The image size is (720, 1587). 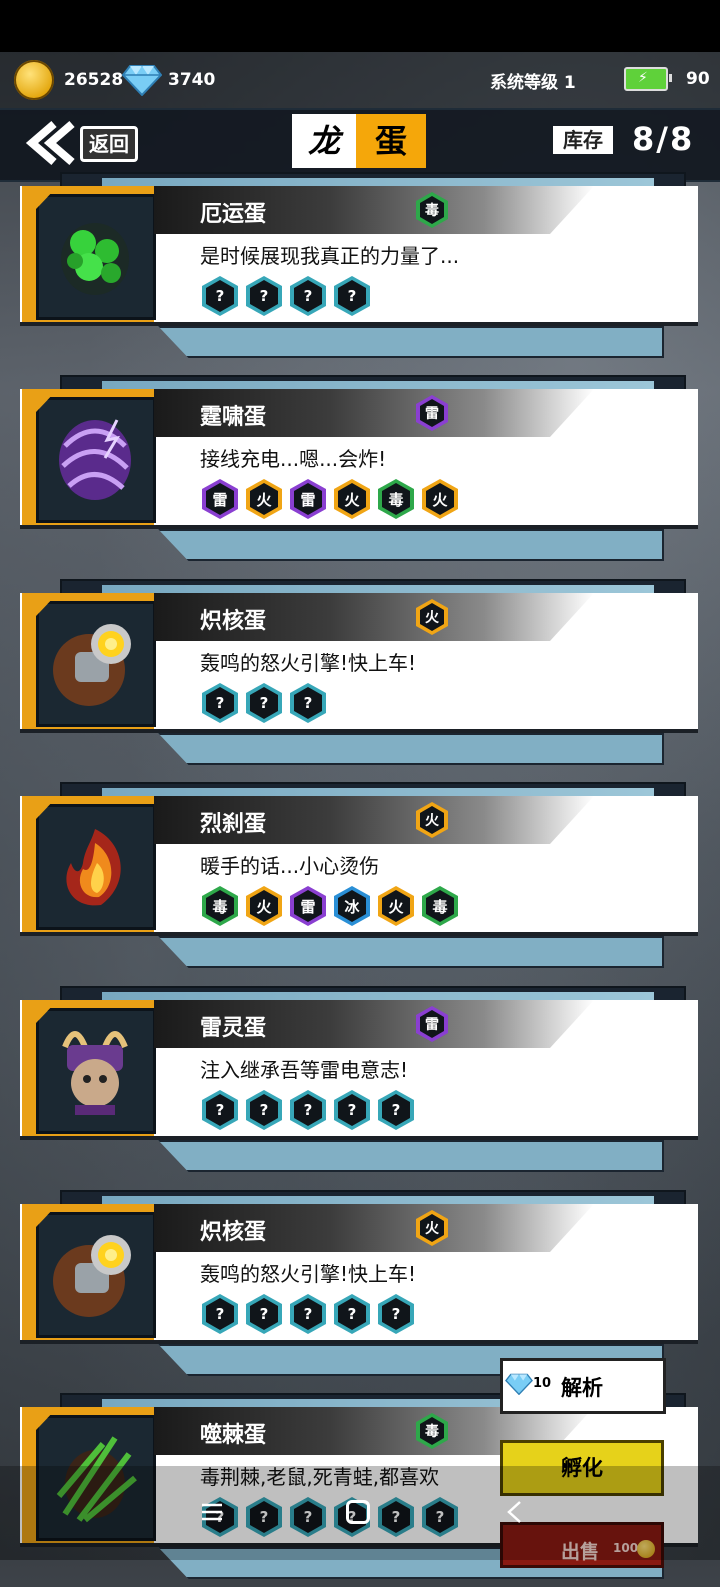 I want to click on sell-cost: 100, so click(x=626, y=1548).